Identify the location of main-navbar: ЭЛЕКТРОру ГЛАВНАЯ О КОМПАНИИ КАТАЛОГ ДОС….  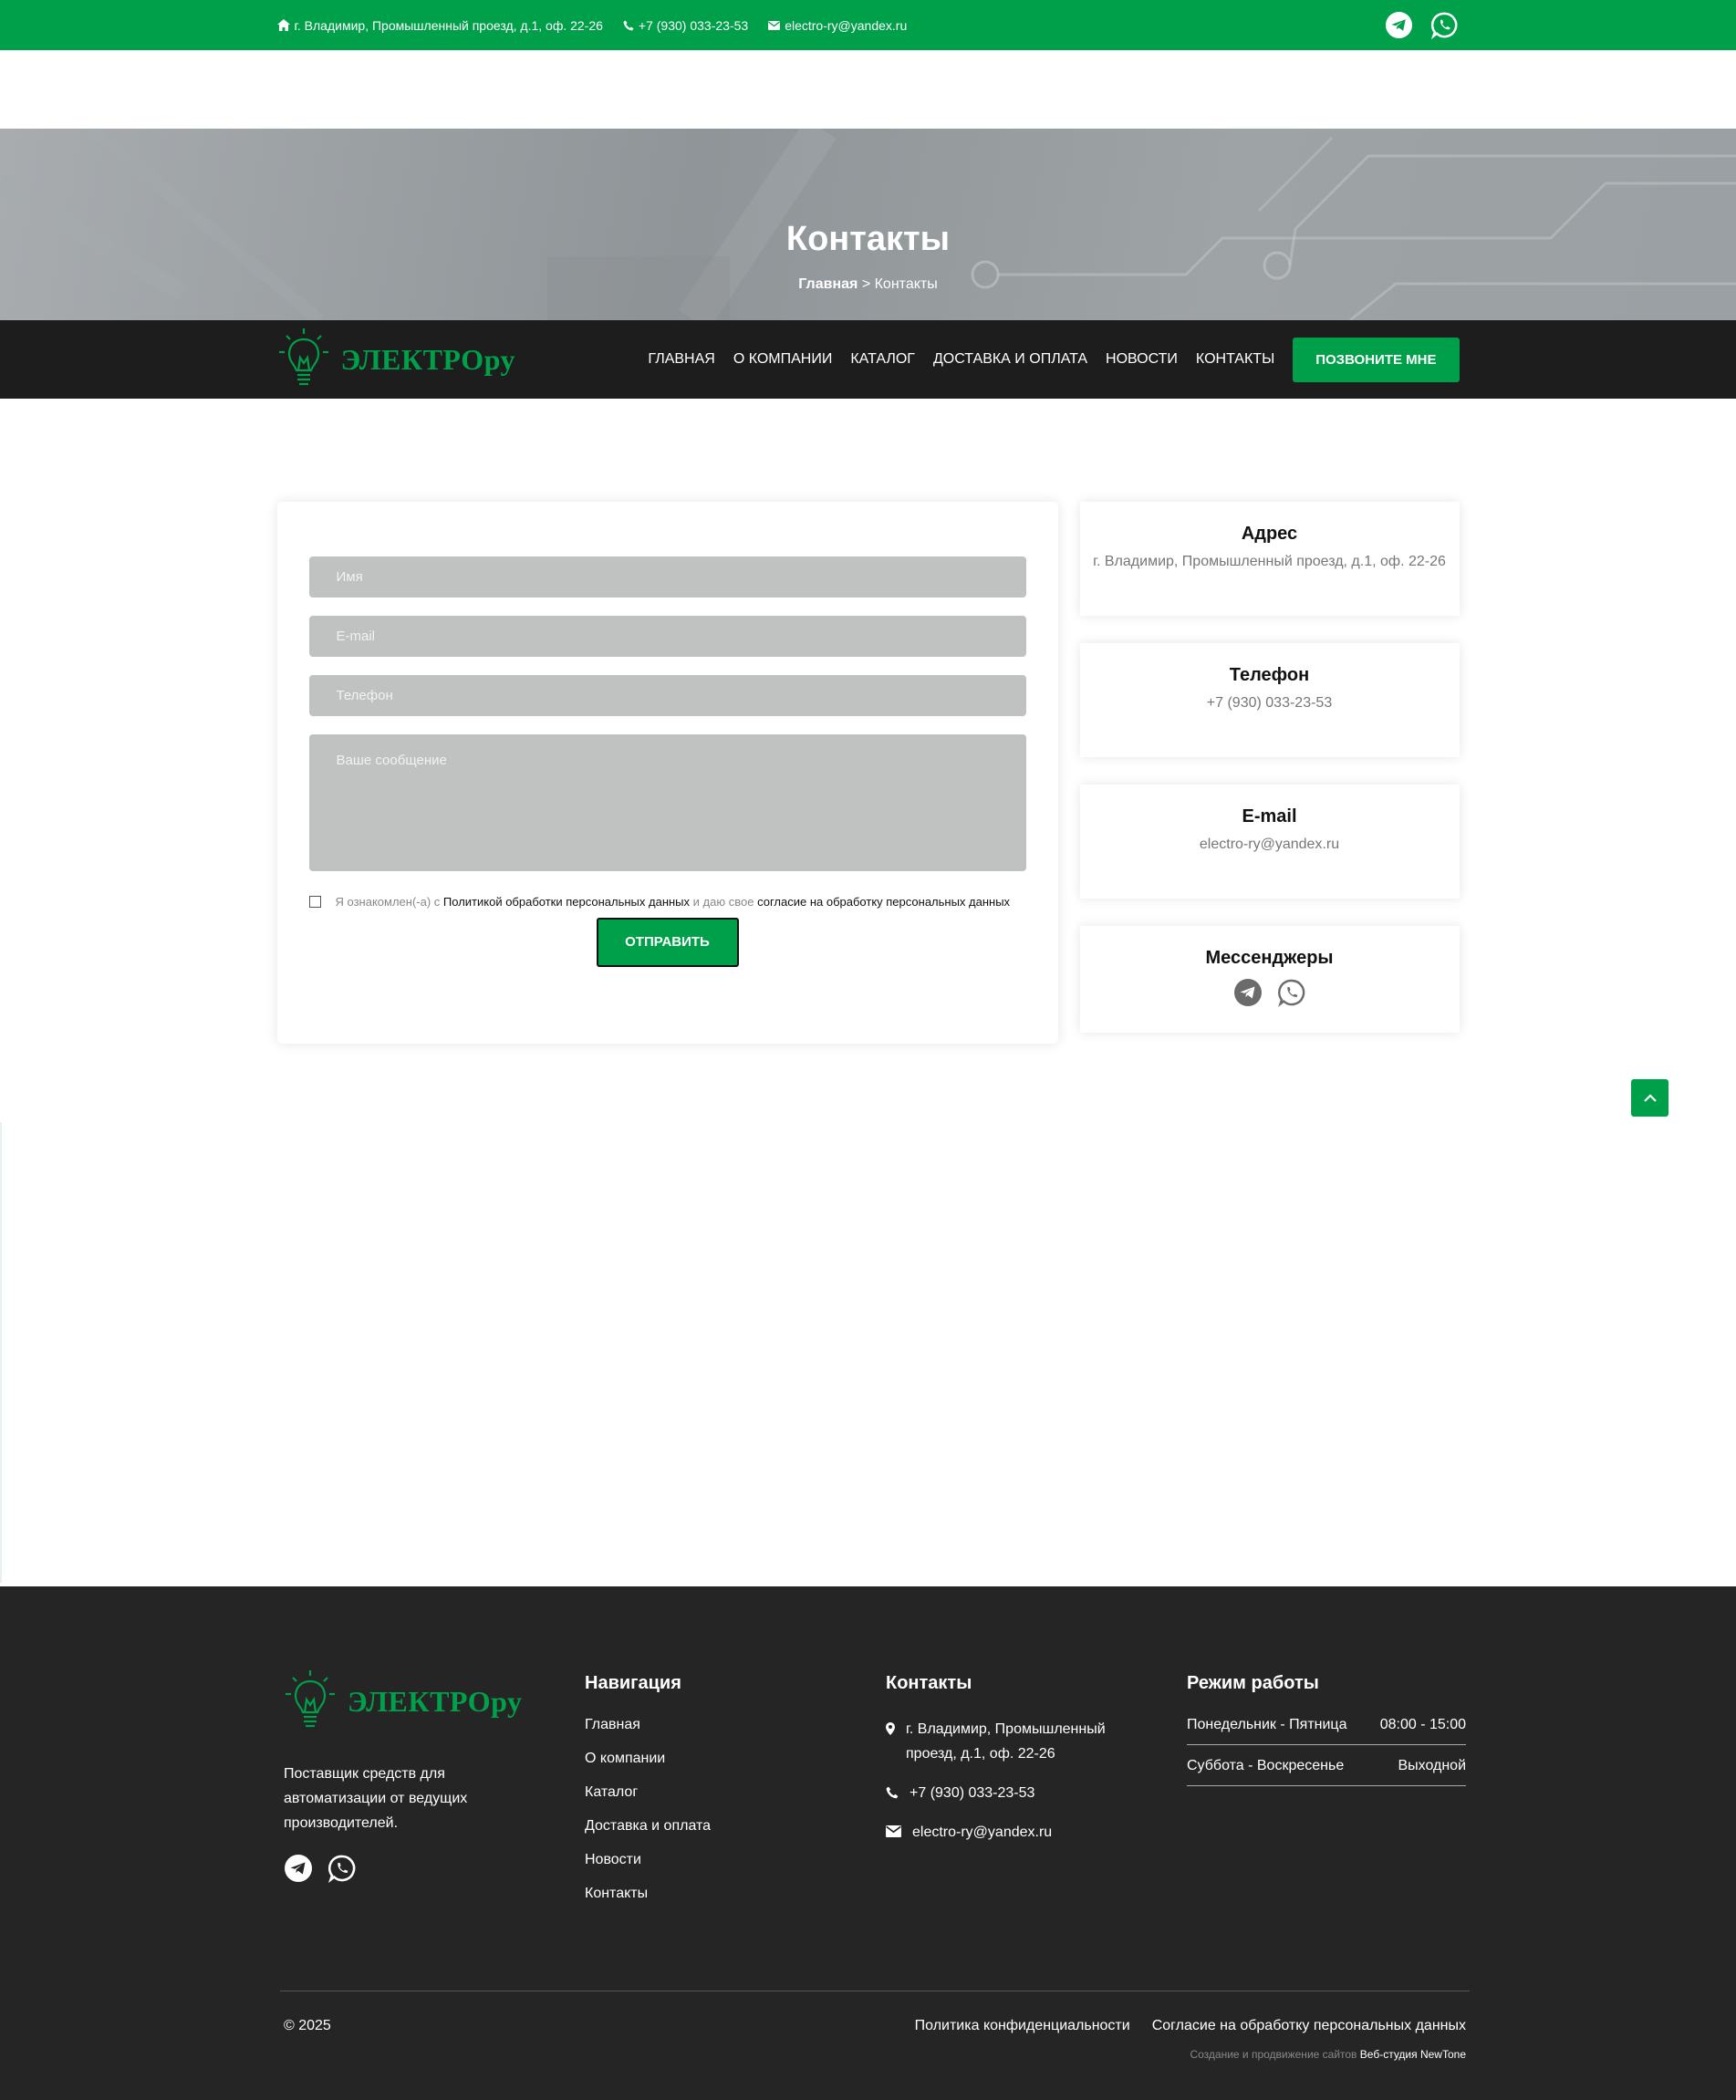
(868, 359).